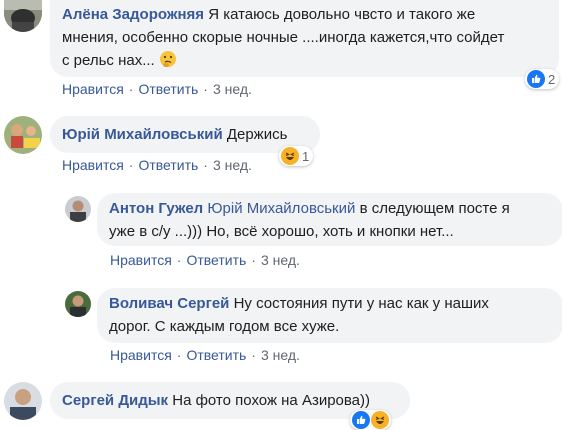 This screenshot has width=562, height=430. I want to click on reaction-count: 1, so click(306, 156).